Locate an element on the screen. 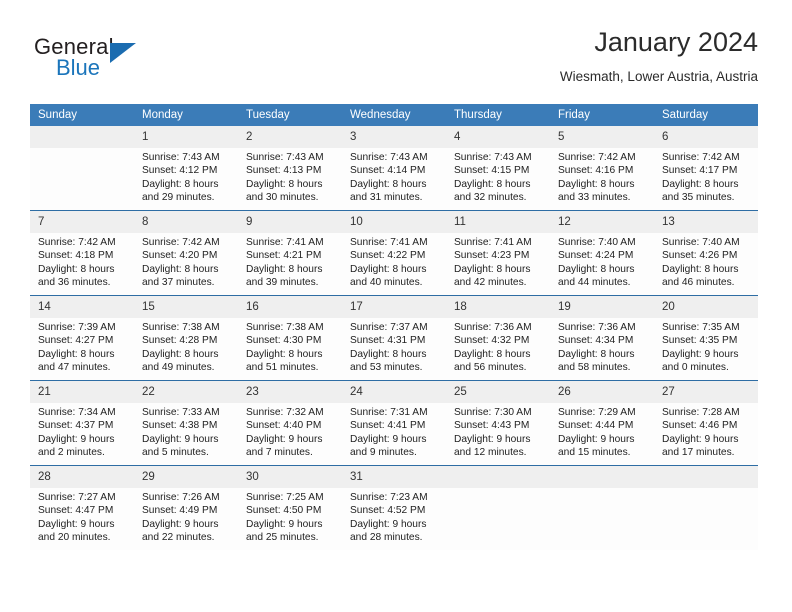 This screenshot has width=792, height=612. daylight-text-line2: and 2 minutes. is located at coordinates (71, 453).